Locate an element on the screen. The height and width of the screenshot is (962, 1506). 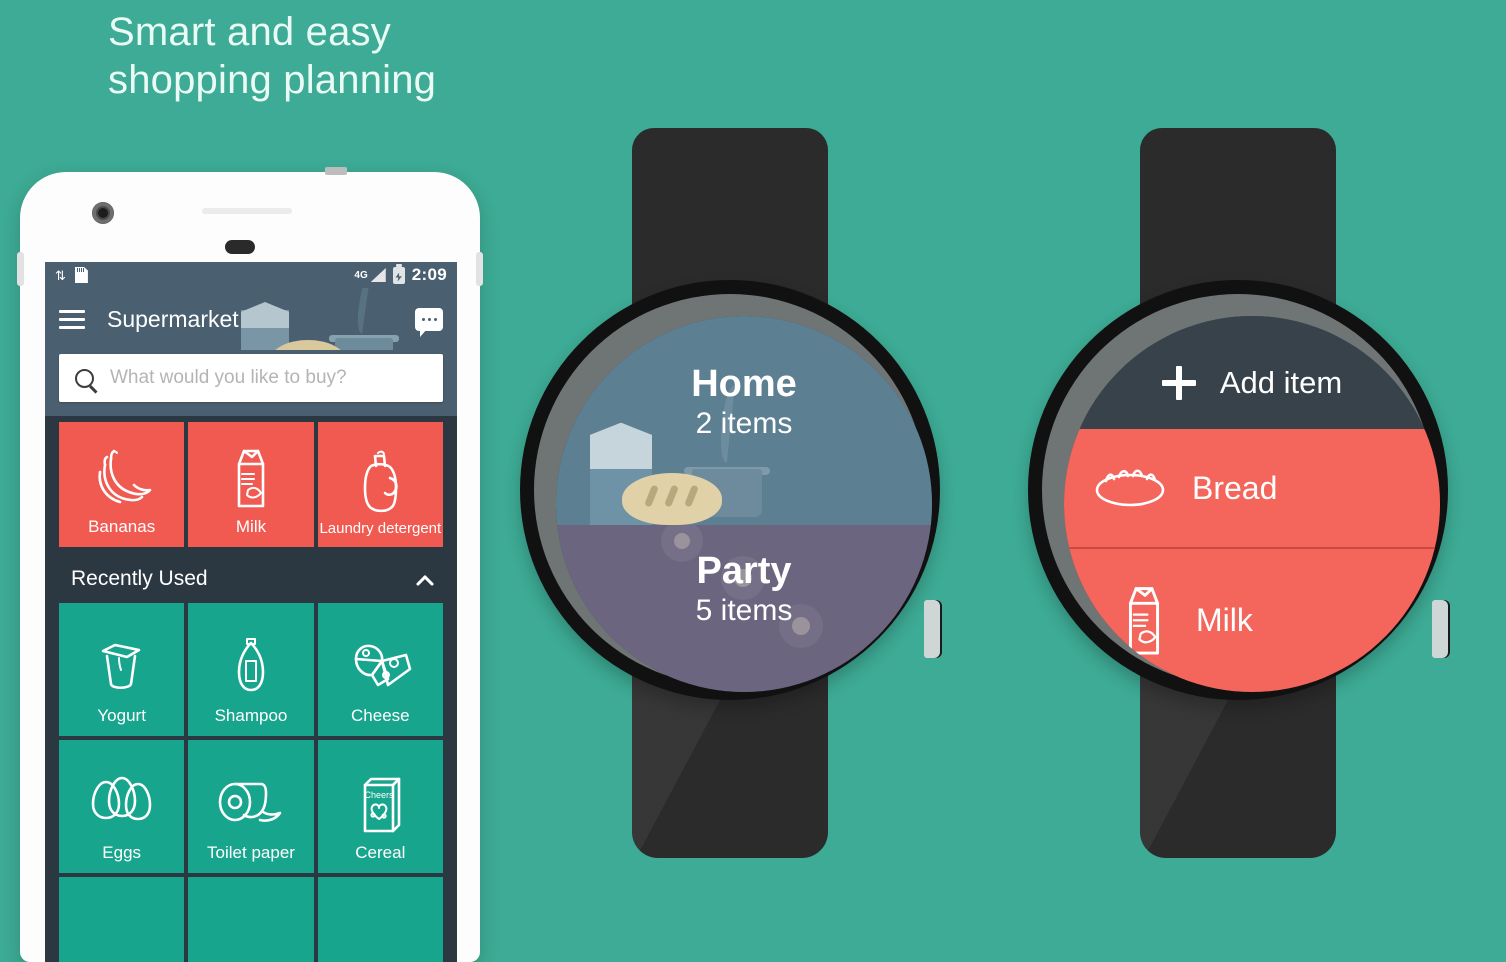
tile-shampoo: Shampoo is located at coordinates (251, 669).